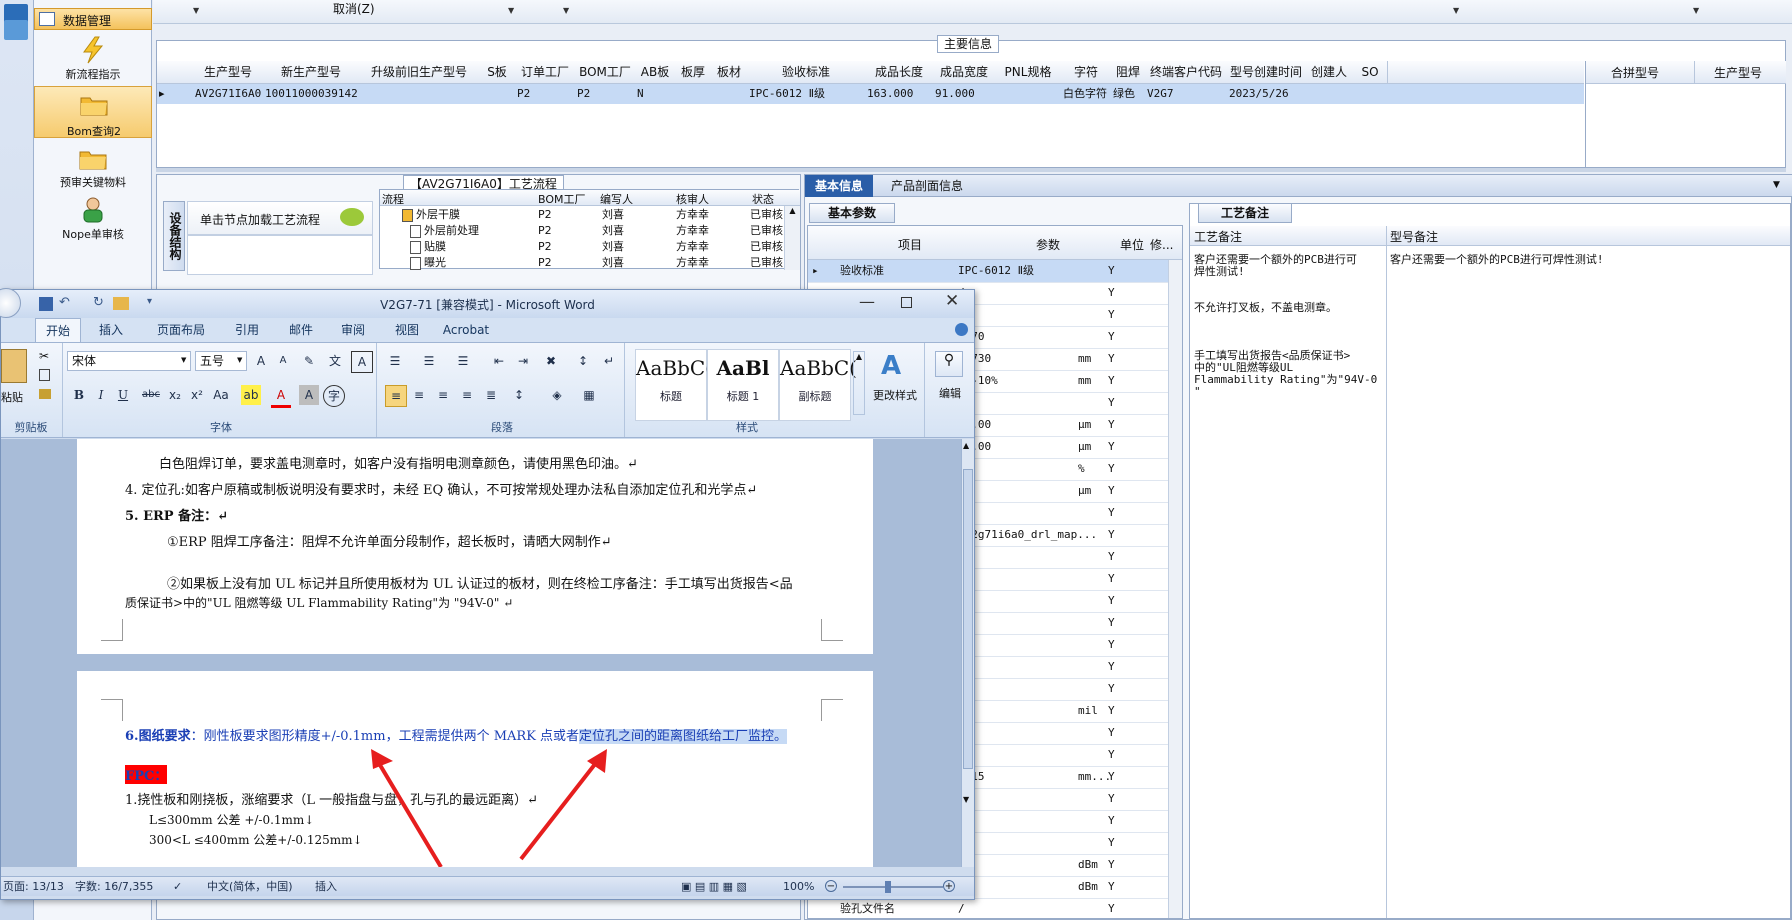 The image size is (1792, 920). I want to click on bold-icon: B, so click(79, 395).